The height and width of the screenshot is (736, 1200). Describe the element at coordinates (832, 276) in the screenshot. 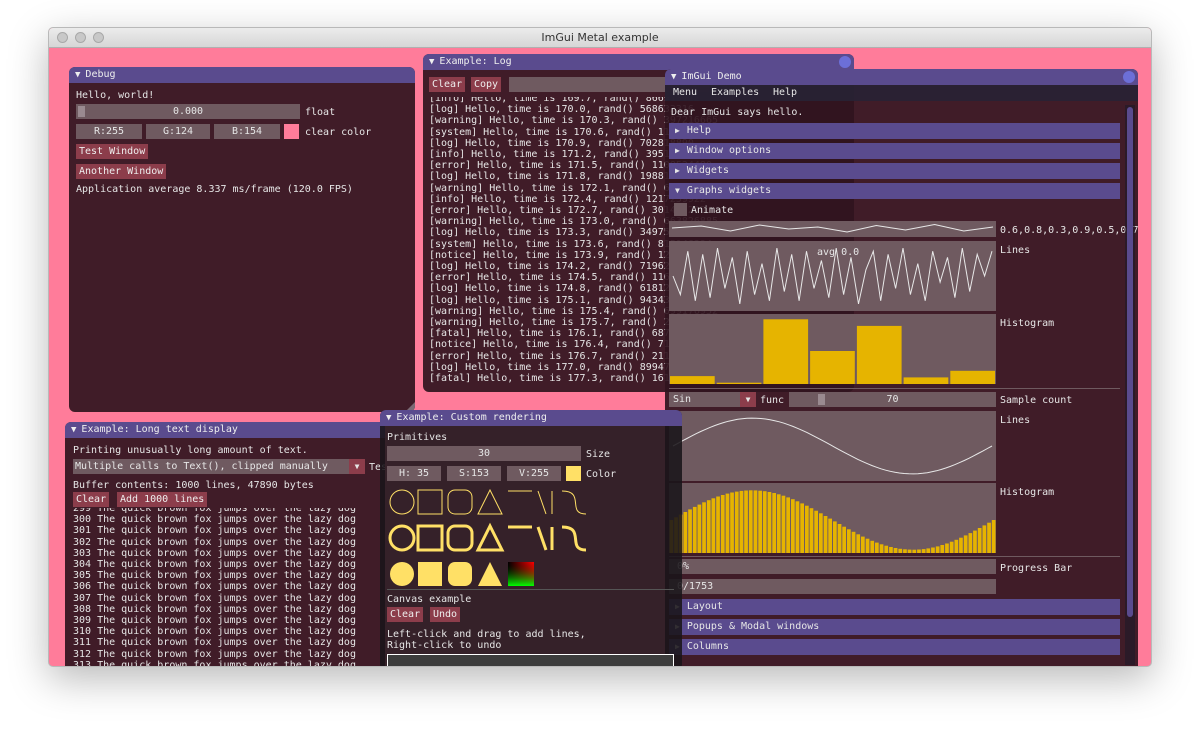

I see `lines-plot: avg 0.0` at that location.